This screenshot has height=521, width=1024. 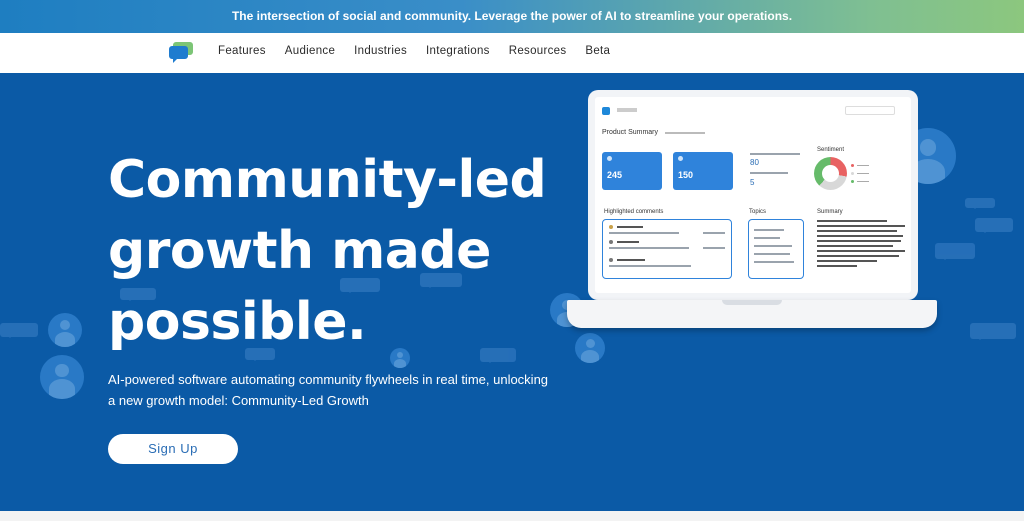 I want to click on metric-card: 245, so click(x=632, y=171).